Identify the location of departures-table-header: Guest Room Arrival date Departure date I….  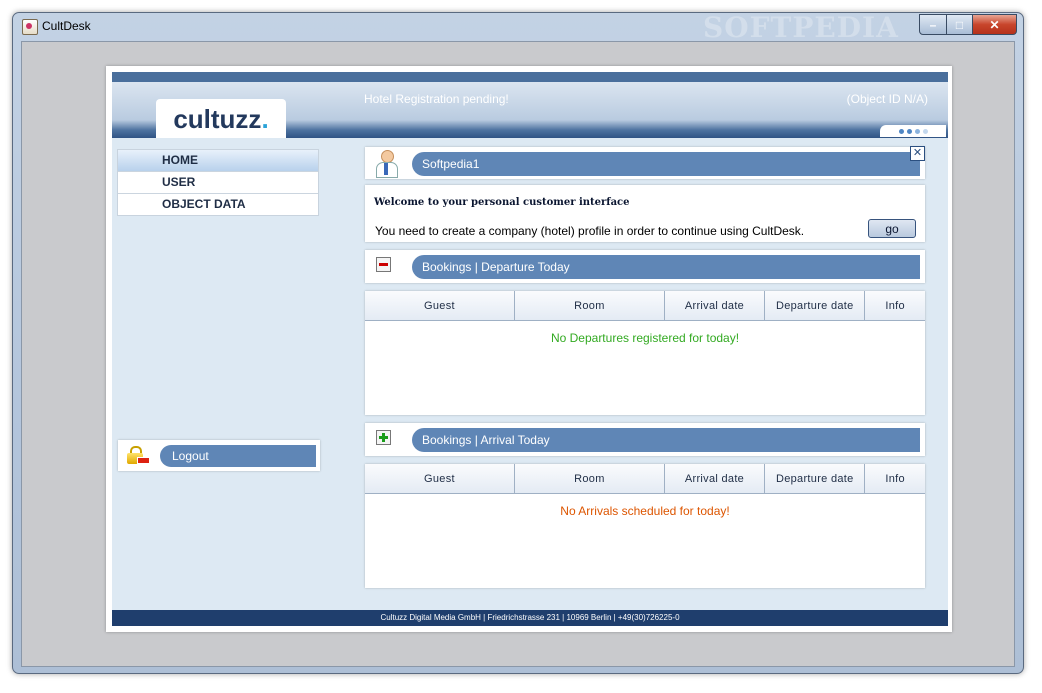
(645, 306).